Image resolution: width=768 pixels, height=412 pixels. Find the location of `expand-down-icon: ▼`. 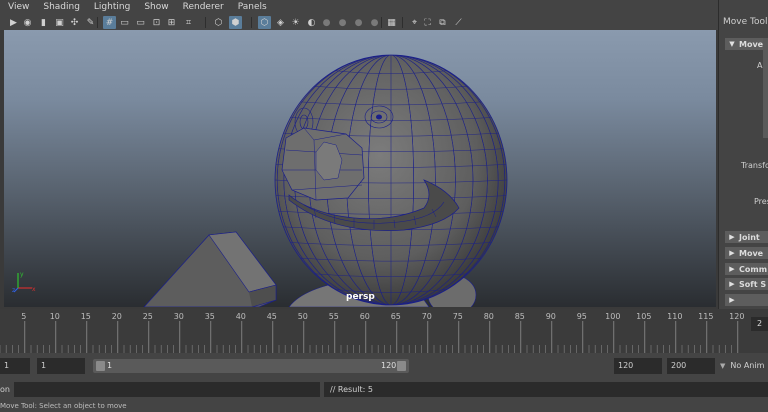

expand-down-icon: ▼ is located at coordinates (732, 44).